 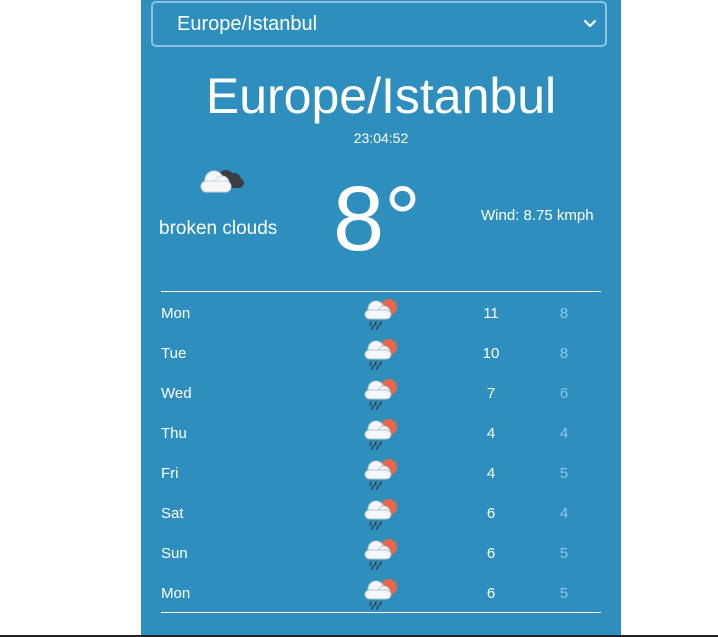 I want to click on city-select-value: Europe/Istanbul, so click(x=247, y=23).